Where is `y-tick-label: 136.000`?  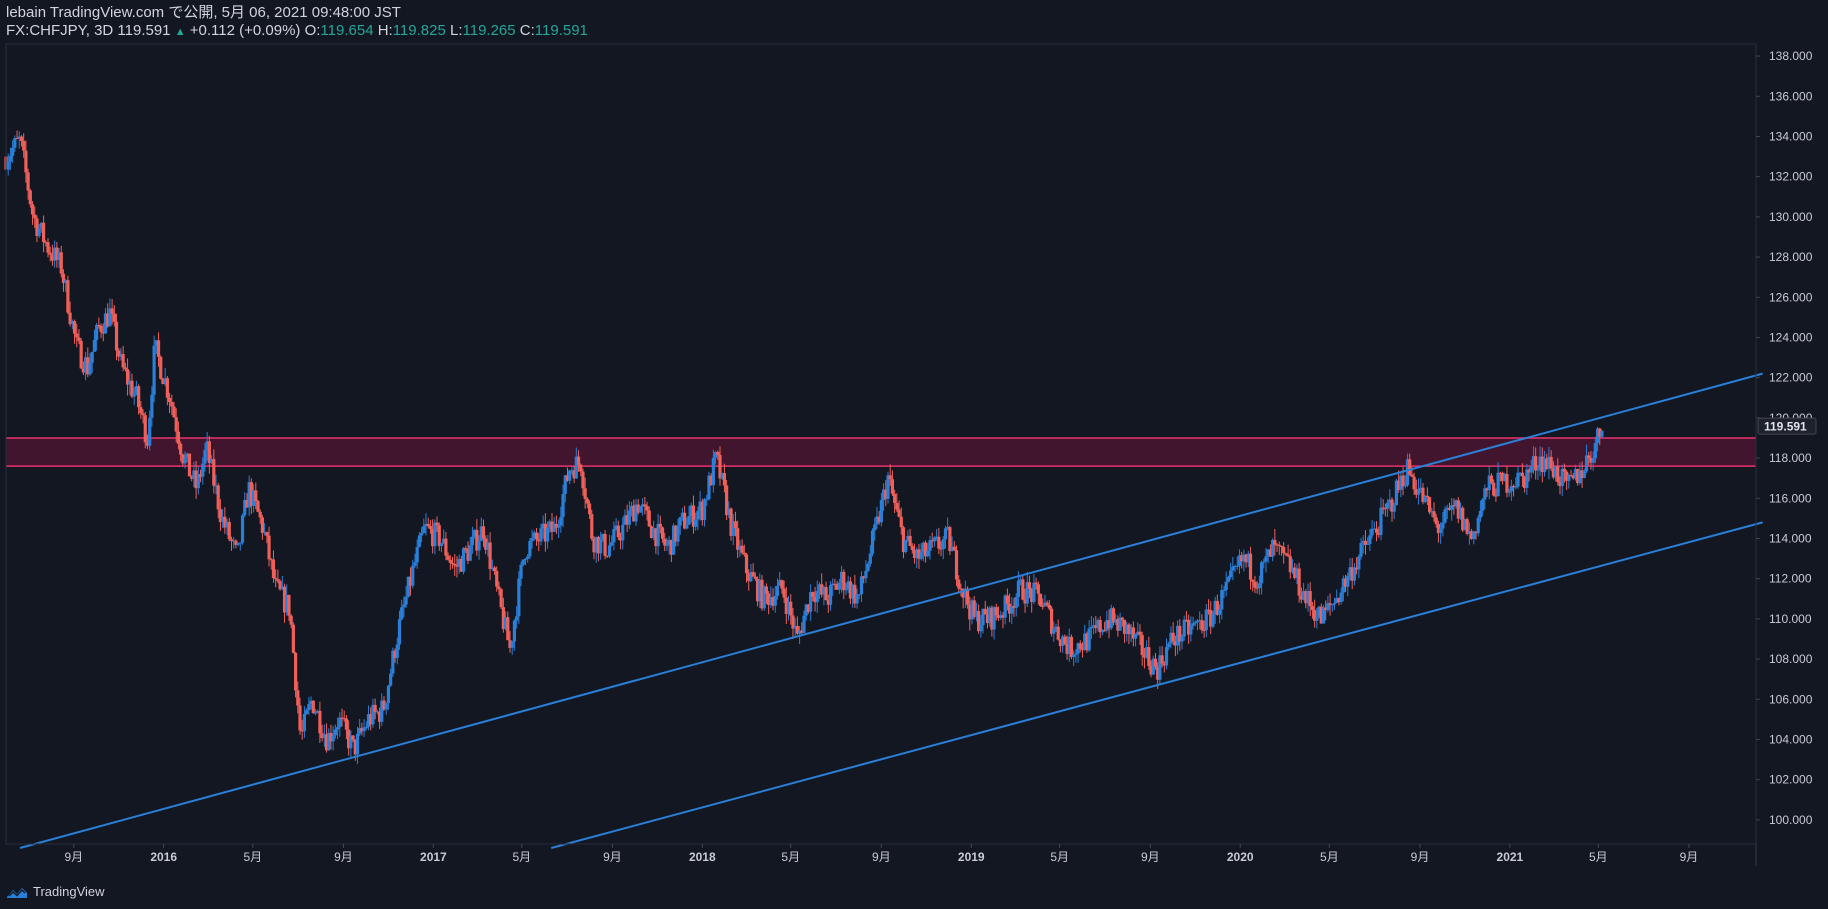
y-tick-label: 136.000 is located at coordinates (1791, 96).